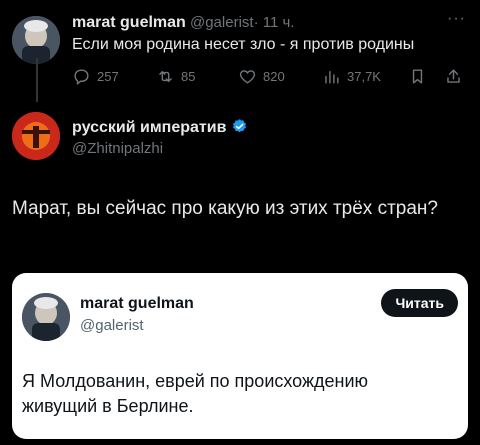 The image size is (480, 445). I want to click on bookmark-icon, so click(417, 76).